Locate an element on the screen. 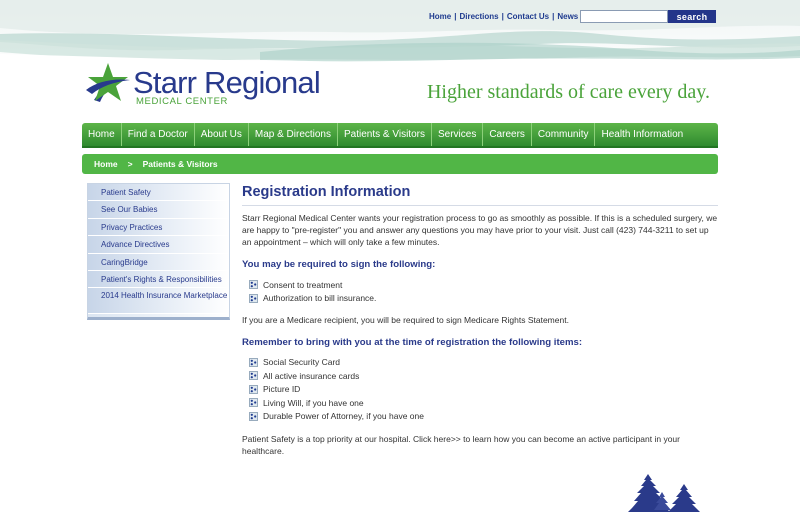 Image resolution: width=800 pixels, height=512 pixels. sign-item-text: Authorization to bill insurance. is located at coordinates (320, 298).